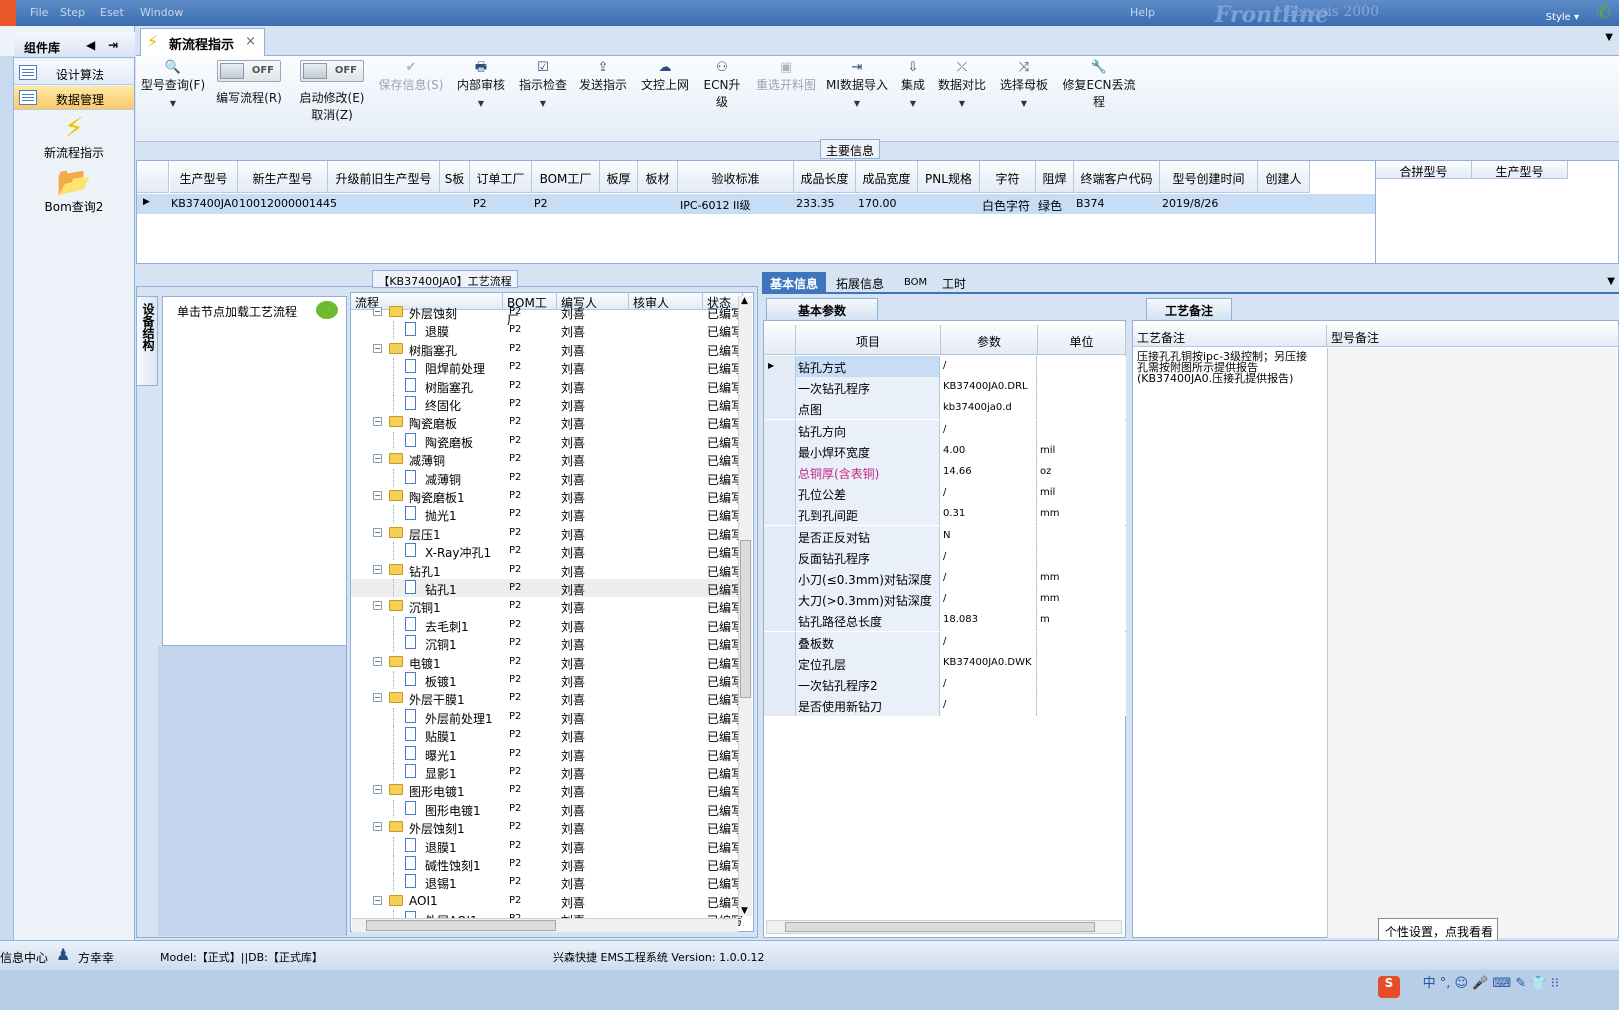 The width and height of the screenshot is (1619, 1010). Describe the element at coordinates (173, 84) in the screenshot. I see `model-query-button: 🔍 型号查询(F) ▼` at that location.